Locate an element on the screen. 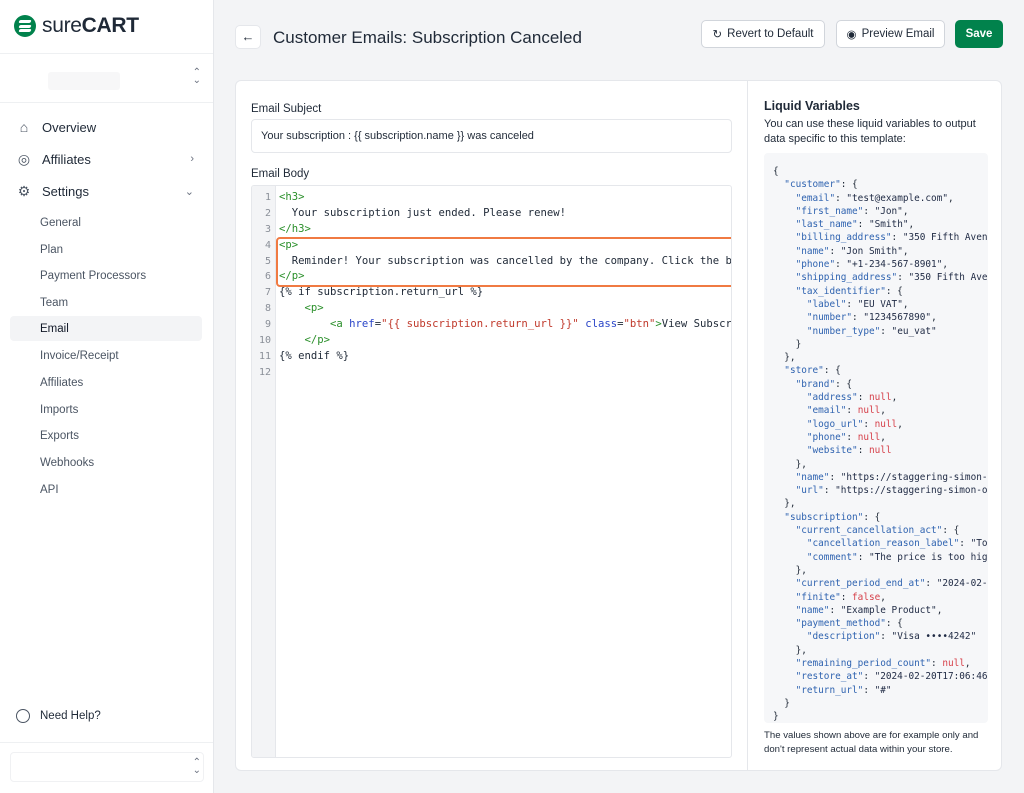  json-token: "number_type" is located at coordinates (843, 331).